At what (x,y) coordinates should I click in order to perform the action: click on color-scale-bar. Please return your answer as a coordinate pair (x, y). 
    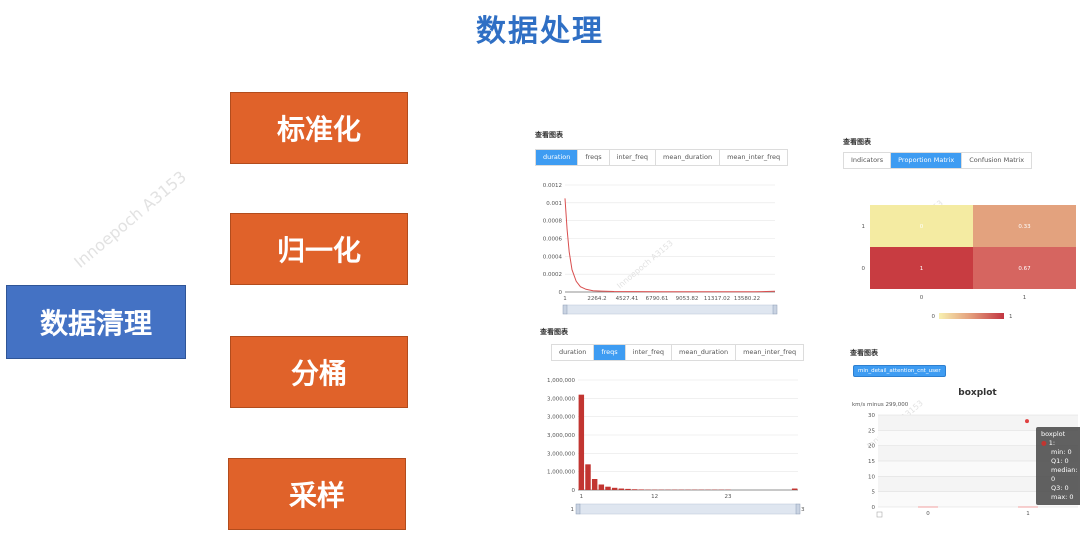
    Looking at the image, I should click on (971, 316).